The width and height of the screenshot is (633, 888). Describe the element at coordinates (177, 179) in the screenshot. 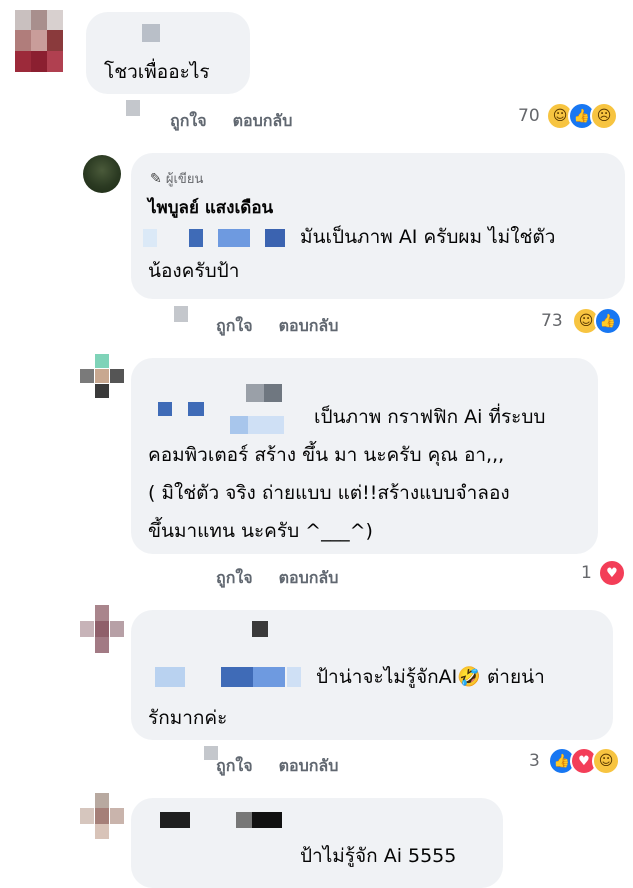

I see `author-badge: ✎ ผู้เขียน` at that location.